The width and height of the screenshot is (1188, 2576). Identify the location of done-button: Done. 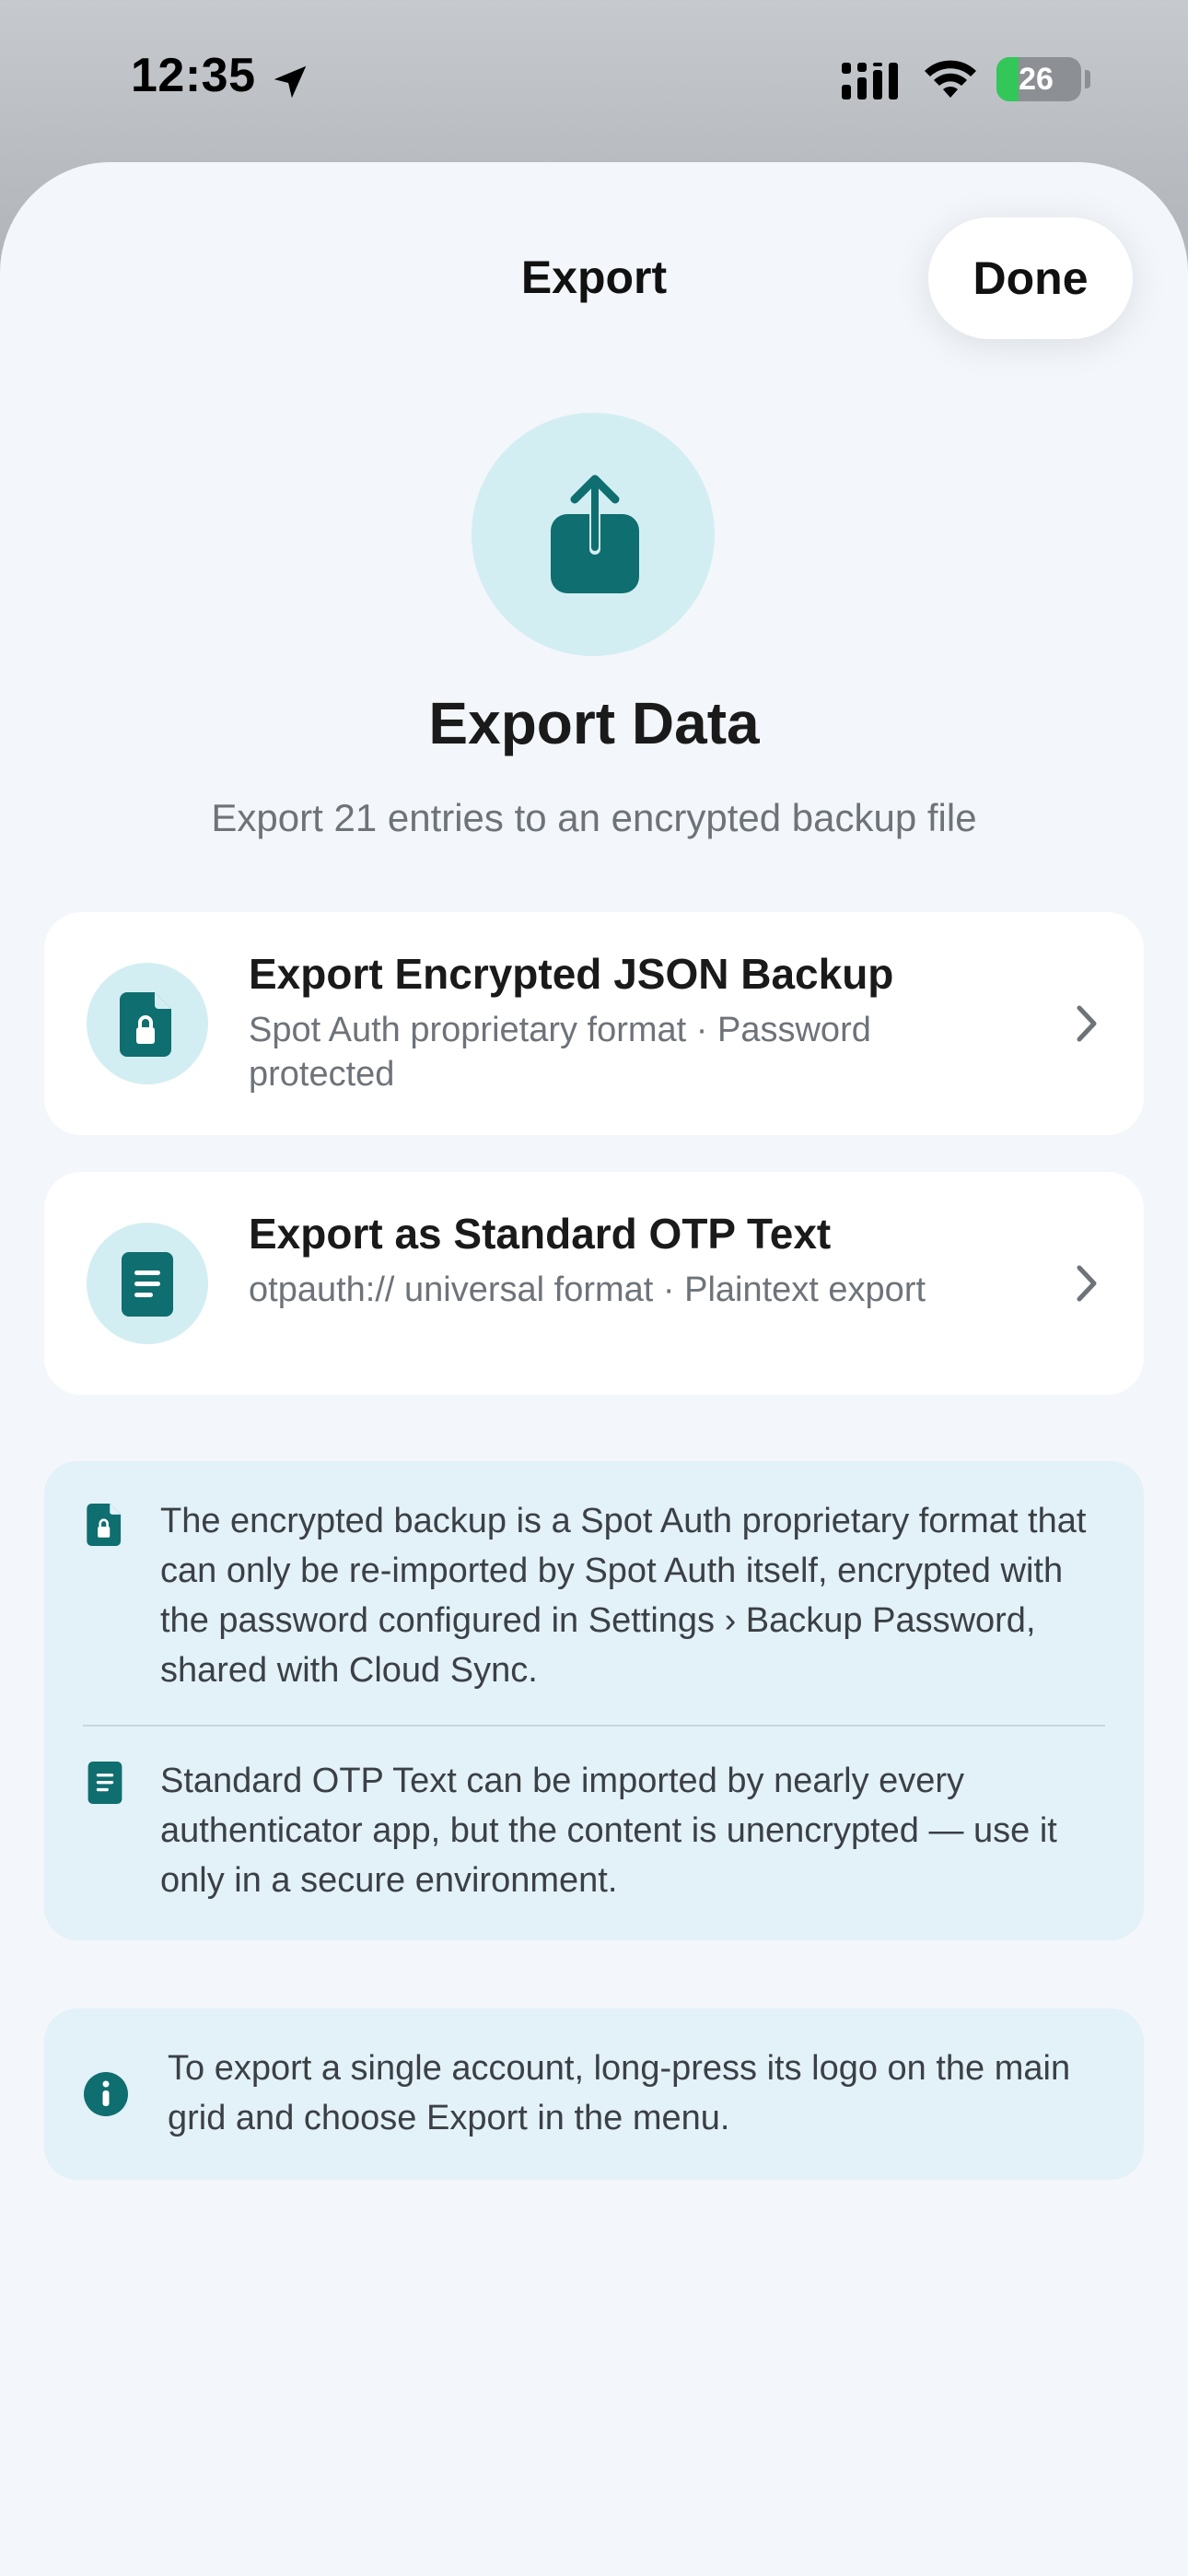
(1030, 278).